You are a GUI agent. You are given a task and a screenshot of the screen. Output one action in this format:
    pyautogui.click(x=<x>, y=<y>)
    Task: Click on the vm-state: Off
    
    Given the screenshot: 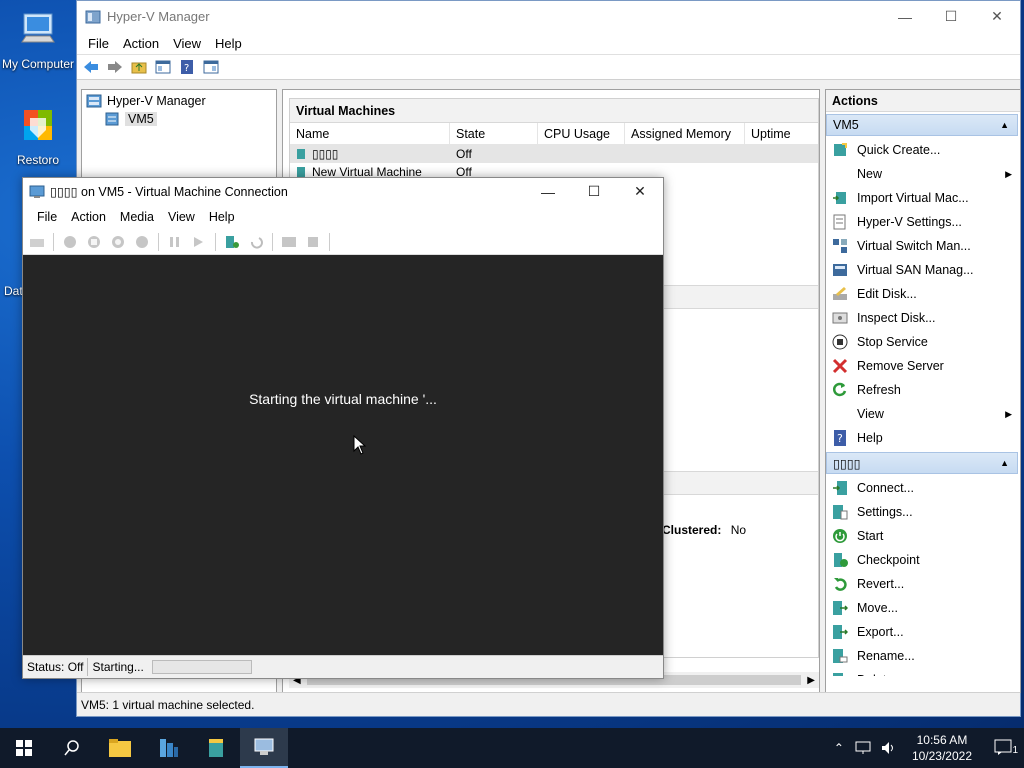 What is the action you would take?
    pyautogui.click(x=464, y=154)
    